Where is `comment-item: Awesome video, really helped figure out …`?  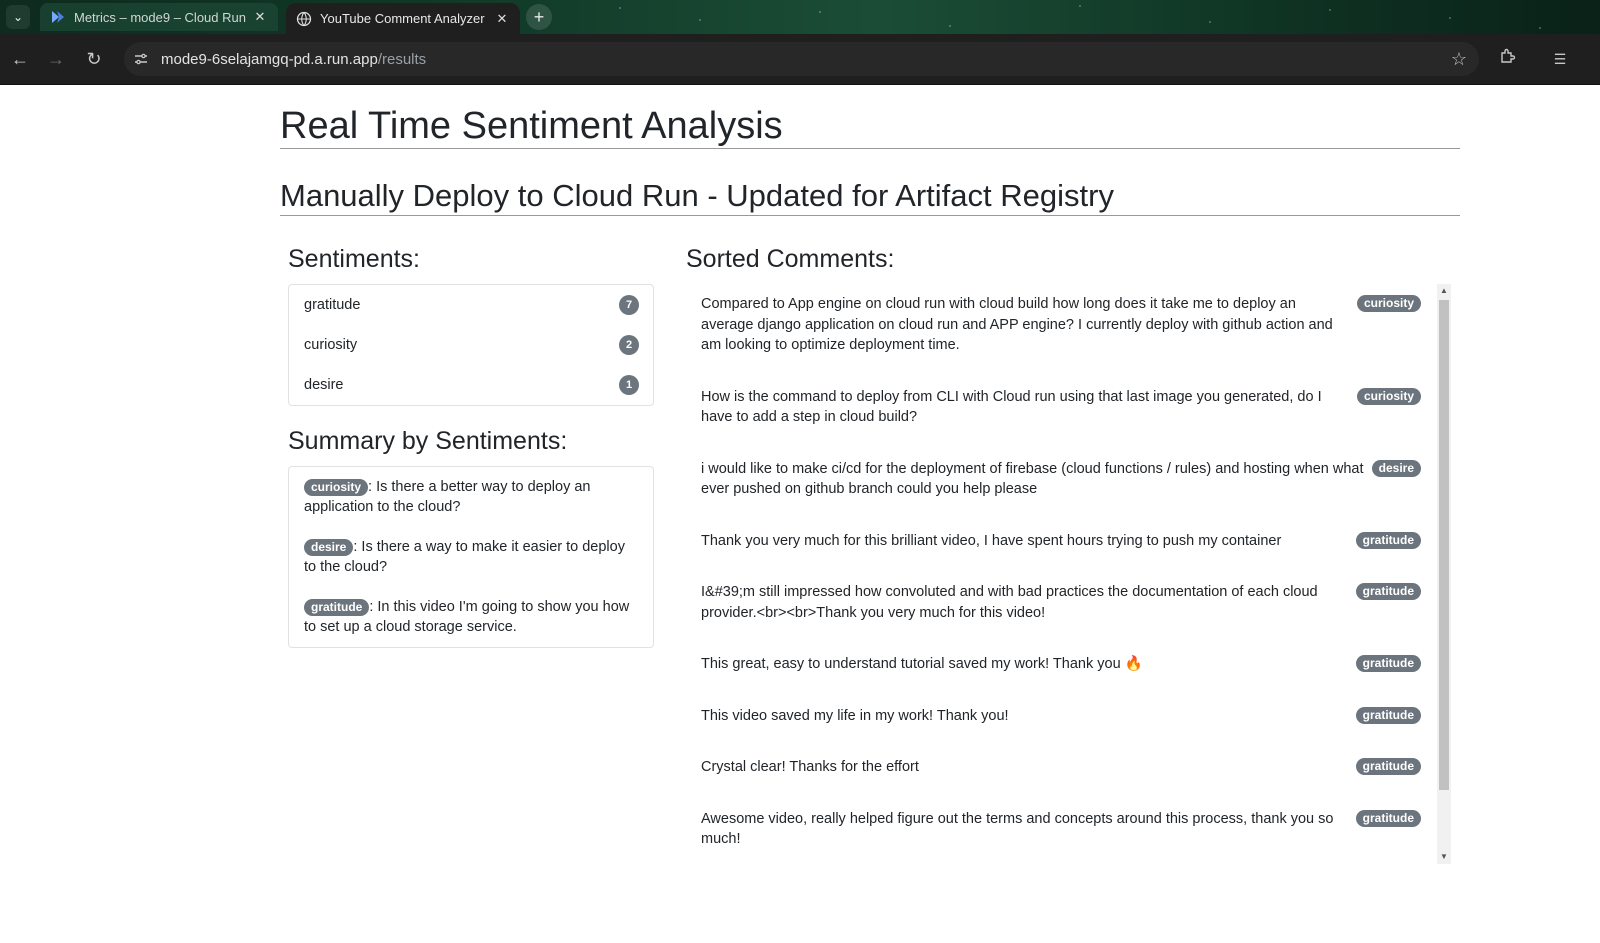 comment-item: Awesome video, really helped figure out … is located at coordinates (1061, 829).